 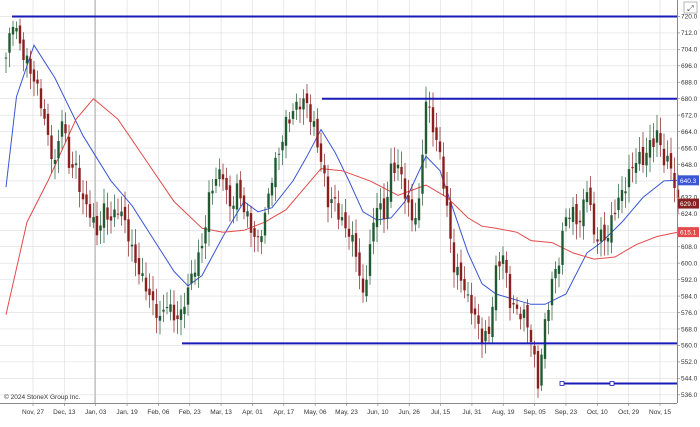 I want to click on y-tick-label: 544.0, so click(x=689, y=379).